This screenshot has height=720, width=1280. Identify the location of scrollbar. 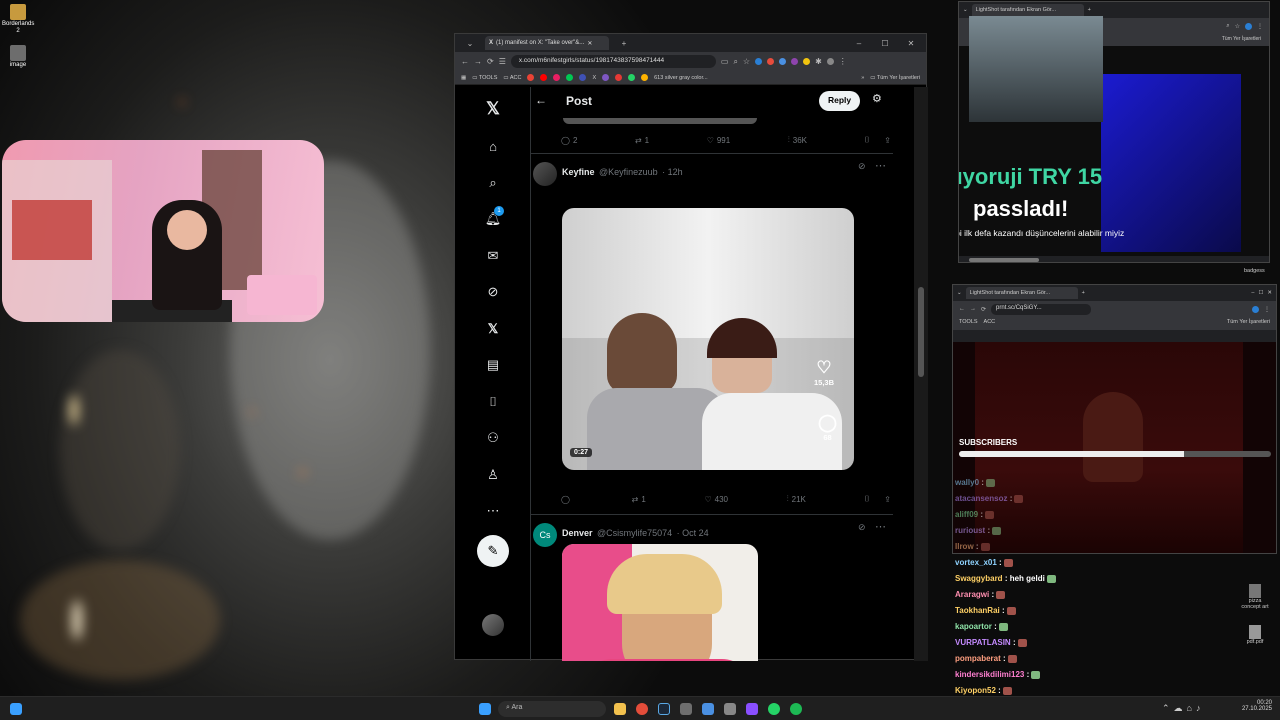
(921, 374).